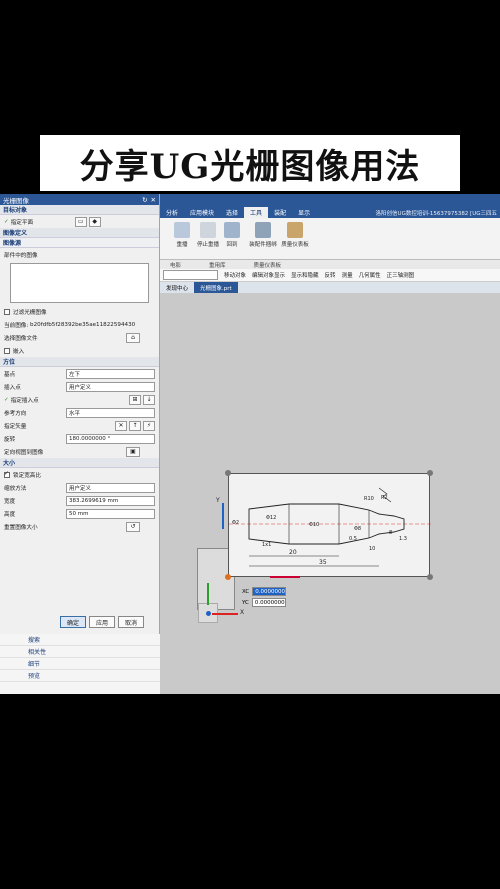 The height and width of the screenshot is (889, 500). I want to click on tab-tools: 工具, so click(256, 212).